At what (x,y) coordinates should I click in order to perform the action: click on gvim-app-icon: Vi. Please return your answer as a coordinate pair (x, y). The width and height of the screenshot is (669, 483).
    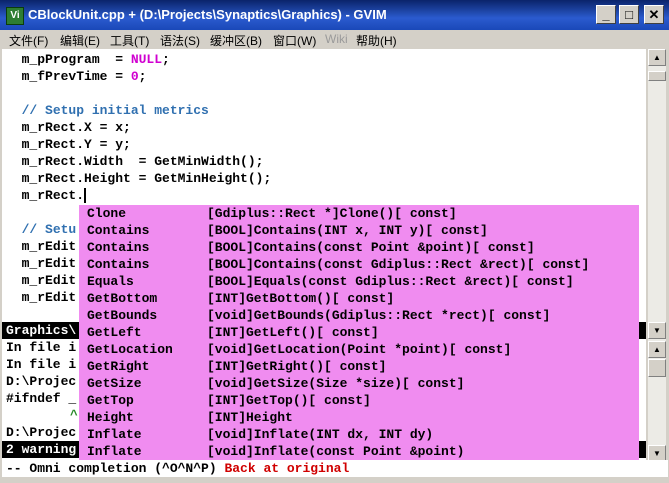
    Looking at the image, I should click on (15, 16).